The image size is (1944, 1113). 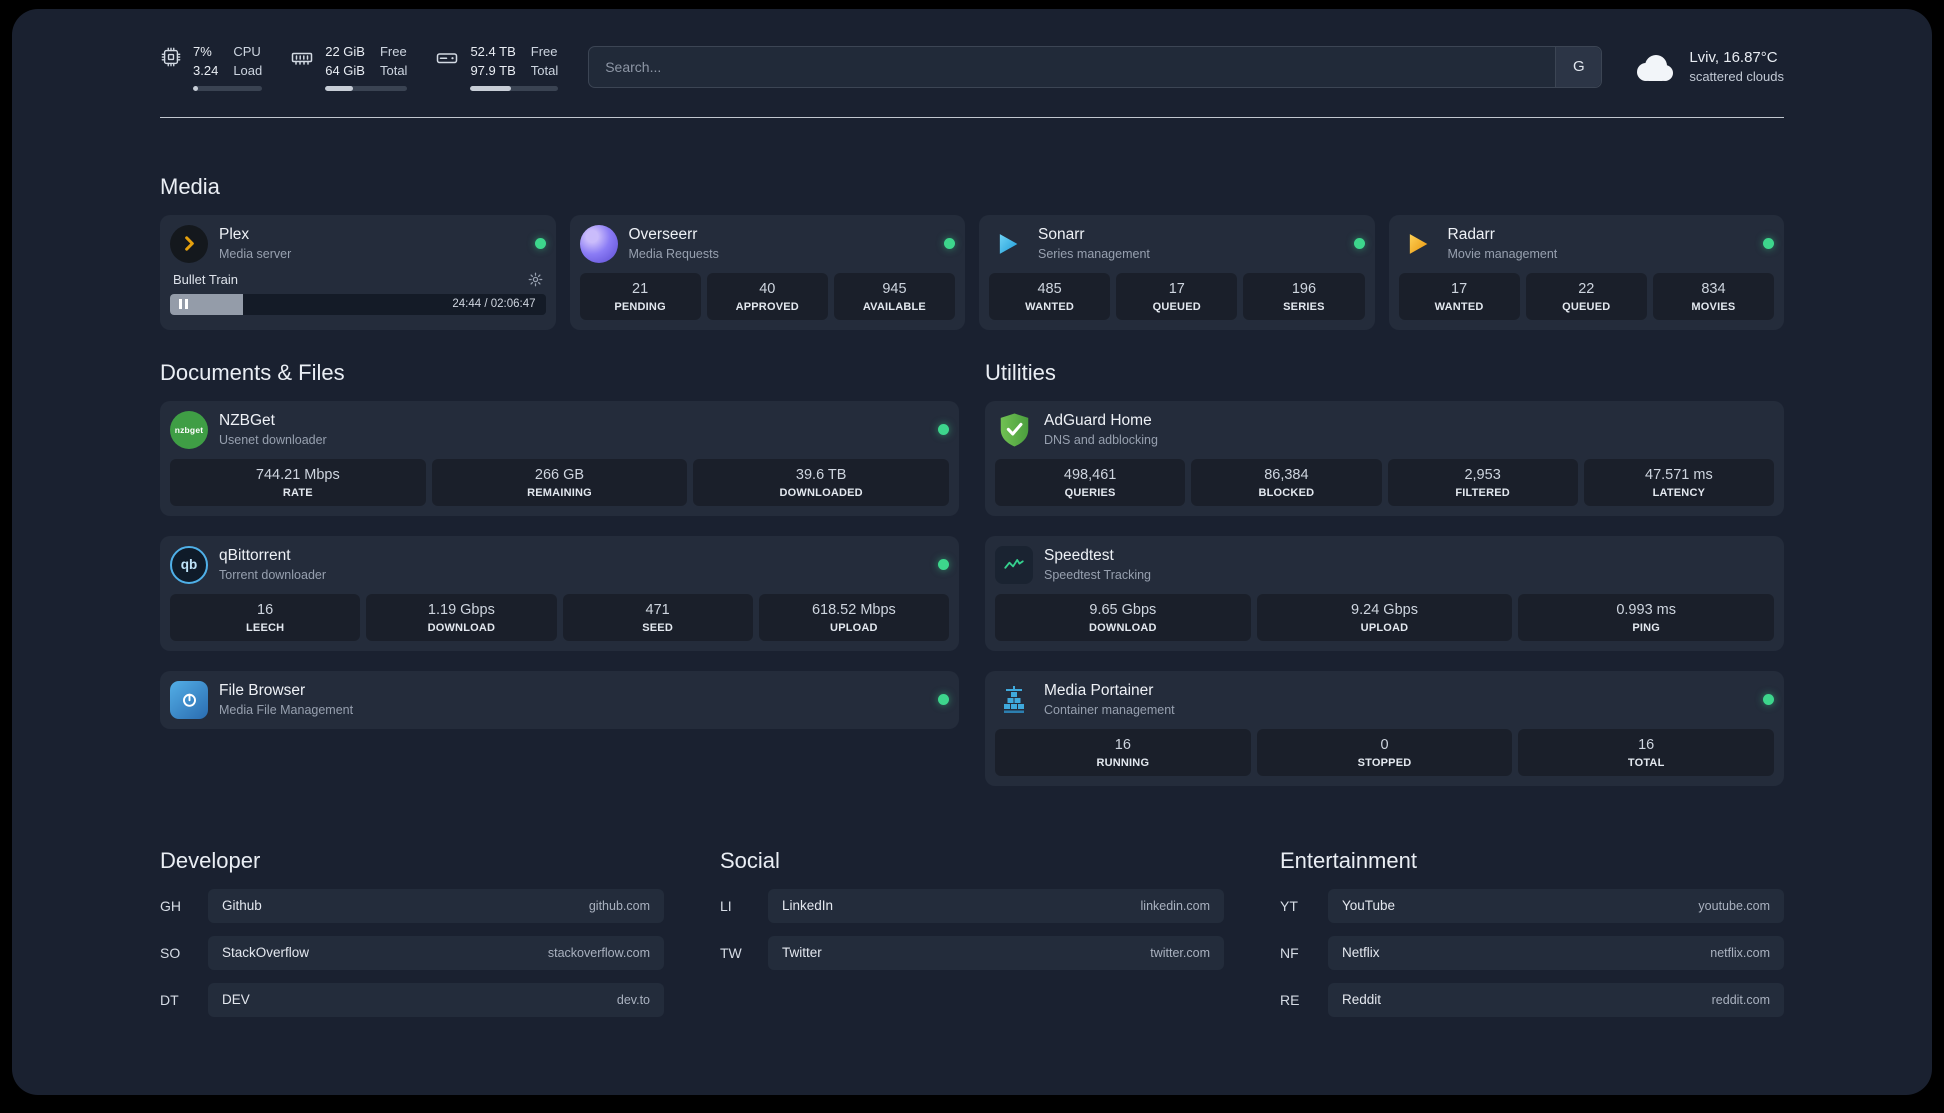 What do you see at coordinates (599, 244) in the screenshot?
I see `overseerr-icon` at bounding box center [599, 244].